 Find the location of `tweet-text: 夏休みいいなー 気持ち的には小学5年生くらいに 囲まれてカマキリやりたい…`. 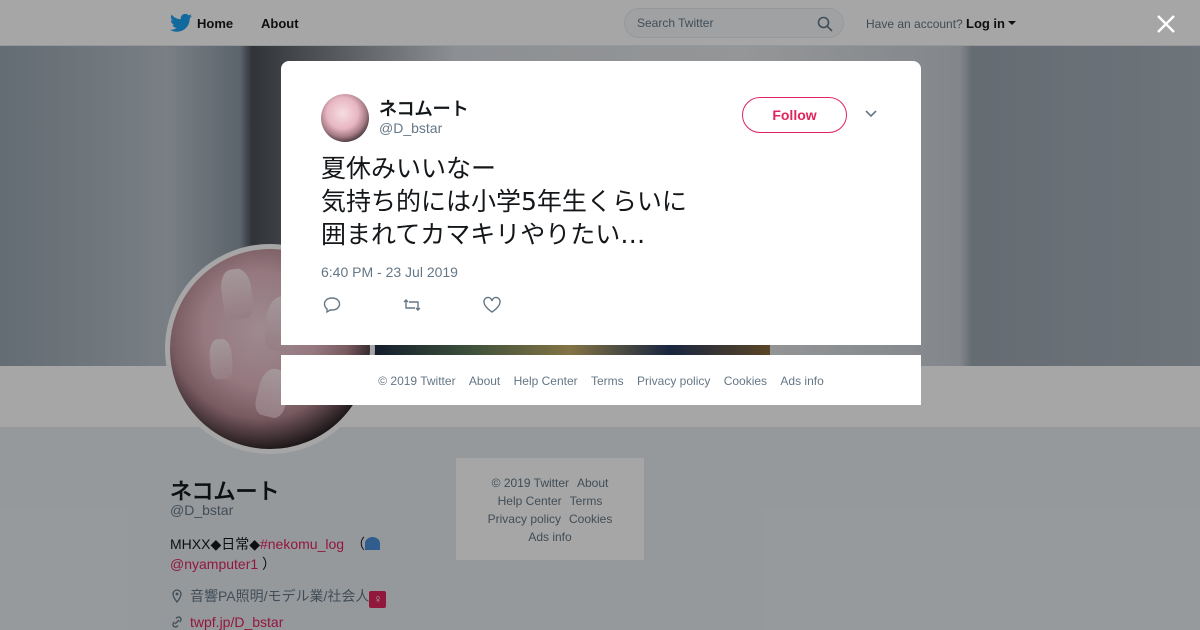

tweet-text: 夏休みいいなー 気持ち的には小学5年生くらいに 囲まれてカマキリやりたい… is located at coordinates (504, 201).